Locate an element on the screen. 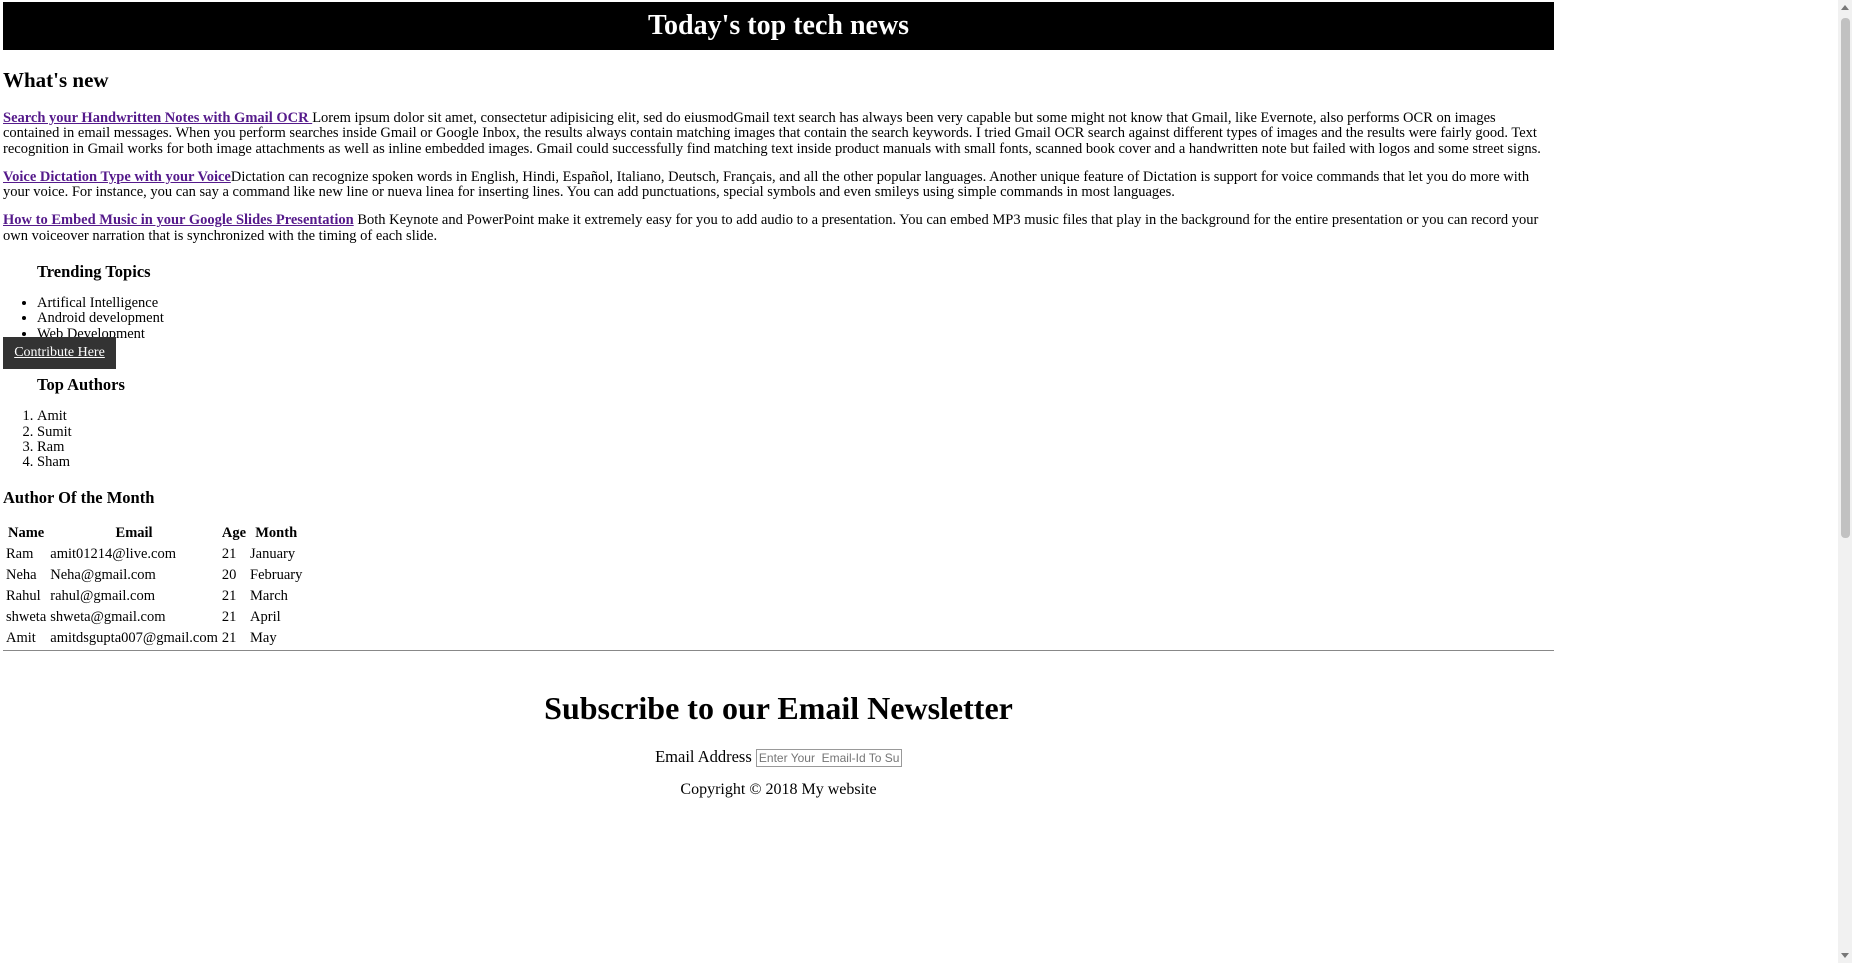  scroll-thumb is located at coordinates (1845, 278).